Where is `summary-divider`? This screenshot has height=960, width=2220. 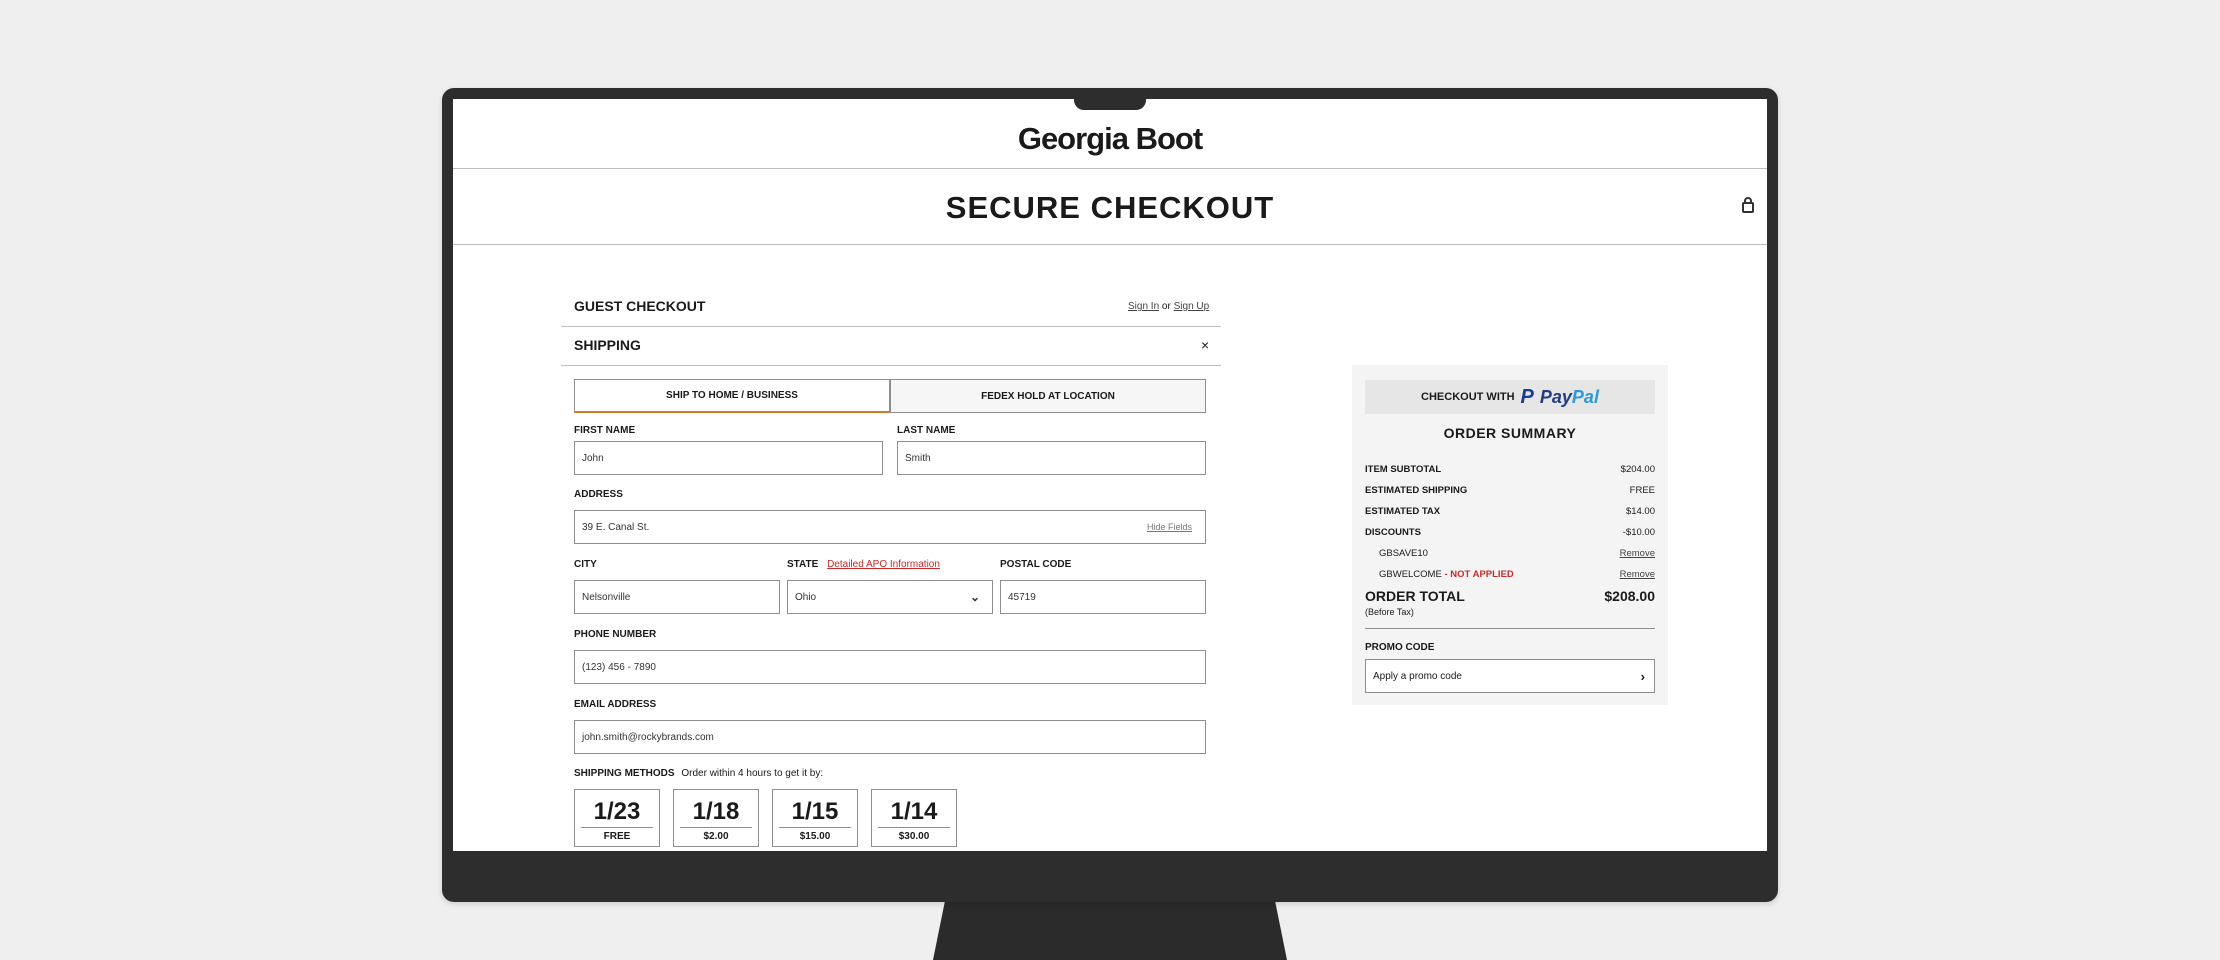
summary-divider is located at coordinates (1510, 628).